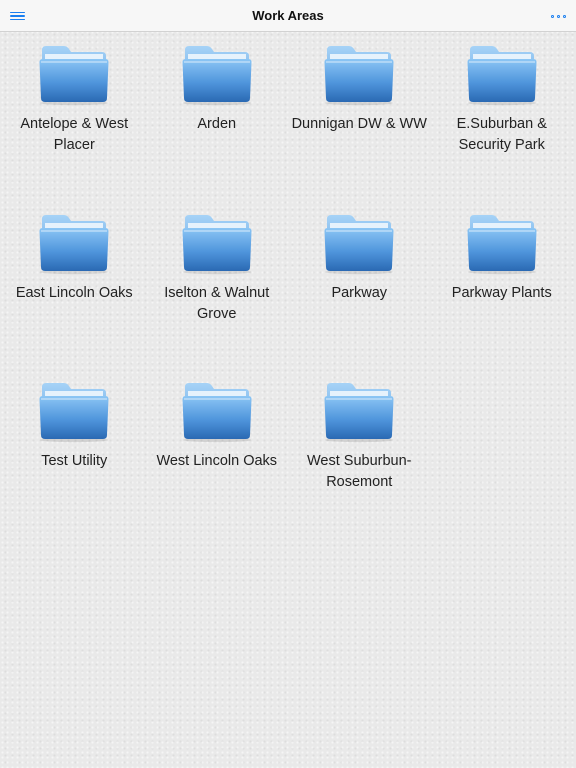 This screenshot has width=576, height=768. Describe the element at coordinates (501, 292) in the screenshot. I see `work-area-label: Parkway Plants` at that location.